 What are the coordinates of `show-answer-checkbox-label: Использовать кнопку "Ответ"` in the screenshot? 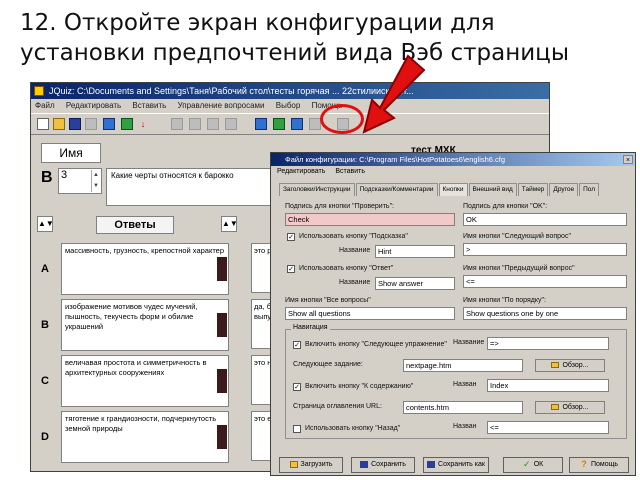 It's located at (346, 268).